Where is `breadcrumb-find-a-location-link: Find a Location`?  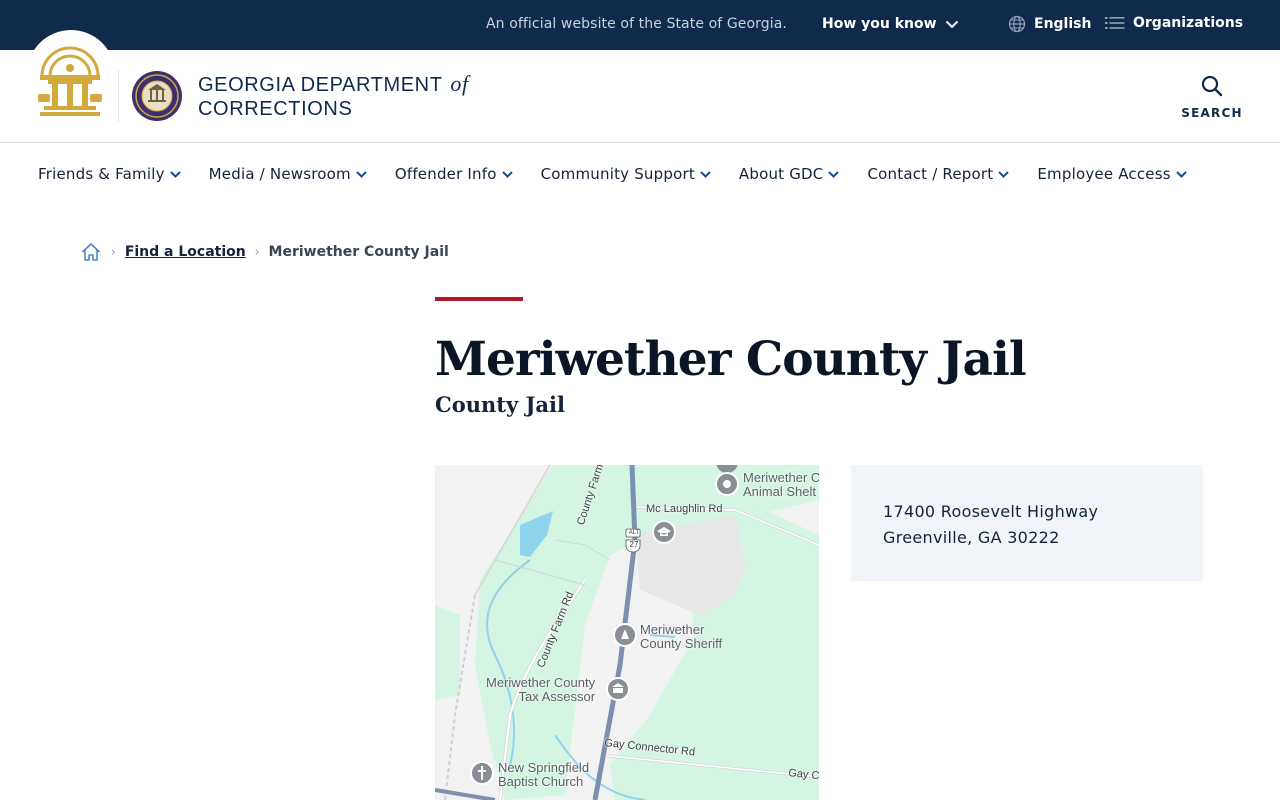 breadcrumb-find-a-location-link: Find a Location is located at coordinates (185, 252).